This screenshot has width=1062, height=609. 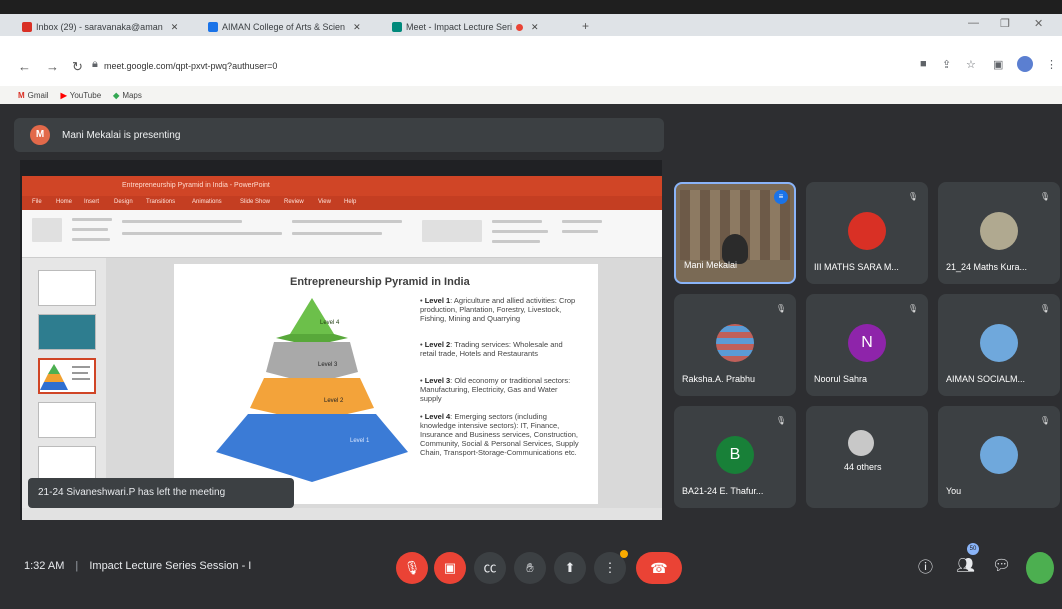 What do you see at coordinates (1040, 568) in the screenshot?
I see `activities-icon` at bounding box center [1040, 568].